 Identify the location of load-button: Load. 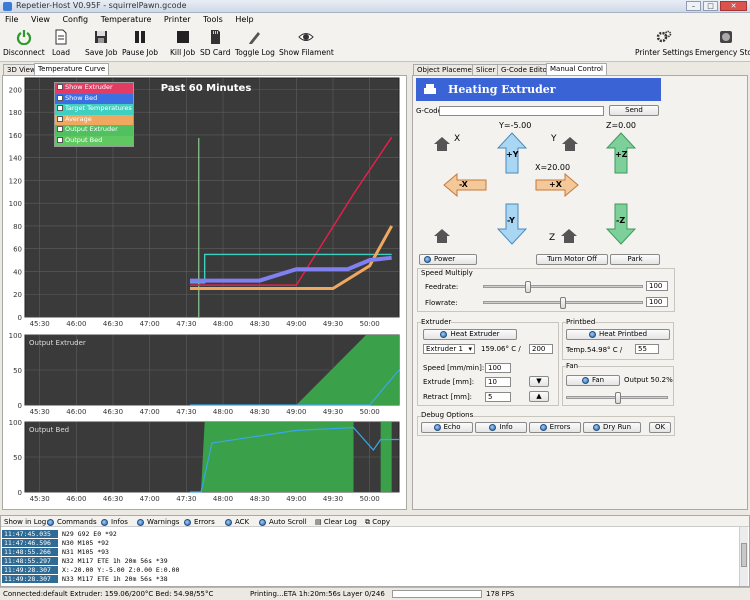
(61, 43).